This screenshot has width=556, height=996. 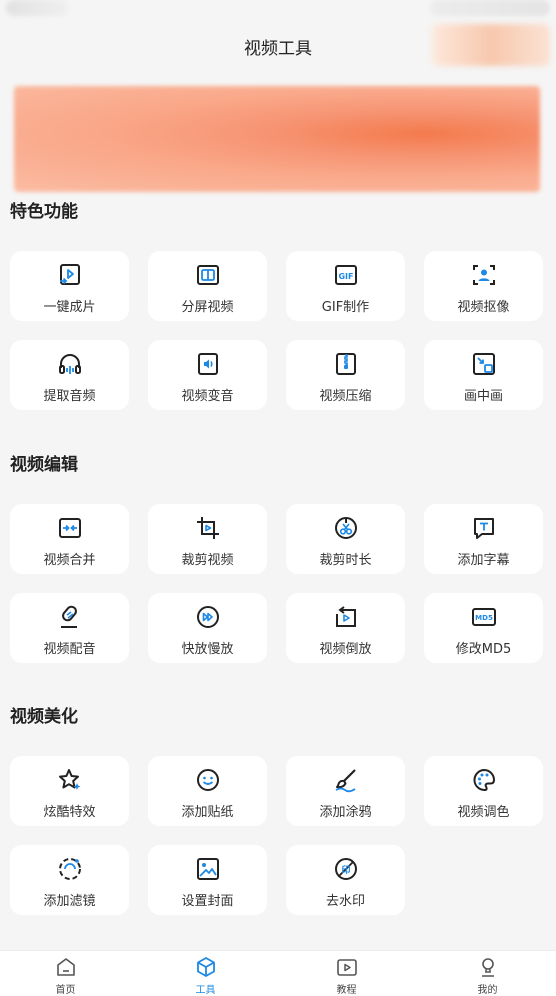 I want to click on tool-label: 一键成片, so click(x=69, y=307).